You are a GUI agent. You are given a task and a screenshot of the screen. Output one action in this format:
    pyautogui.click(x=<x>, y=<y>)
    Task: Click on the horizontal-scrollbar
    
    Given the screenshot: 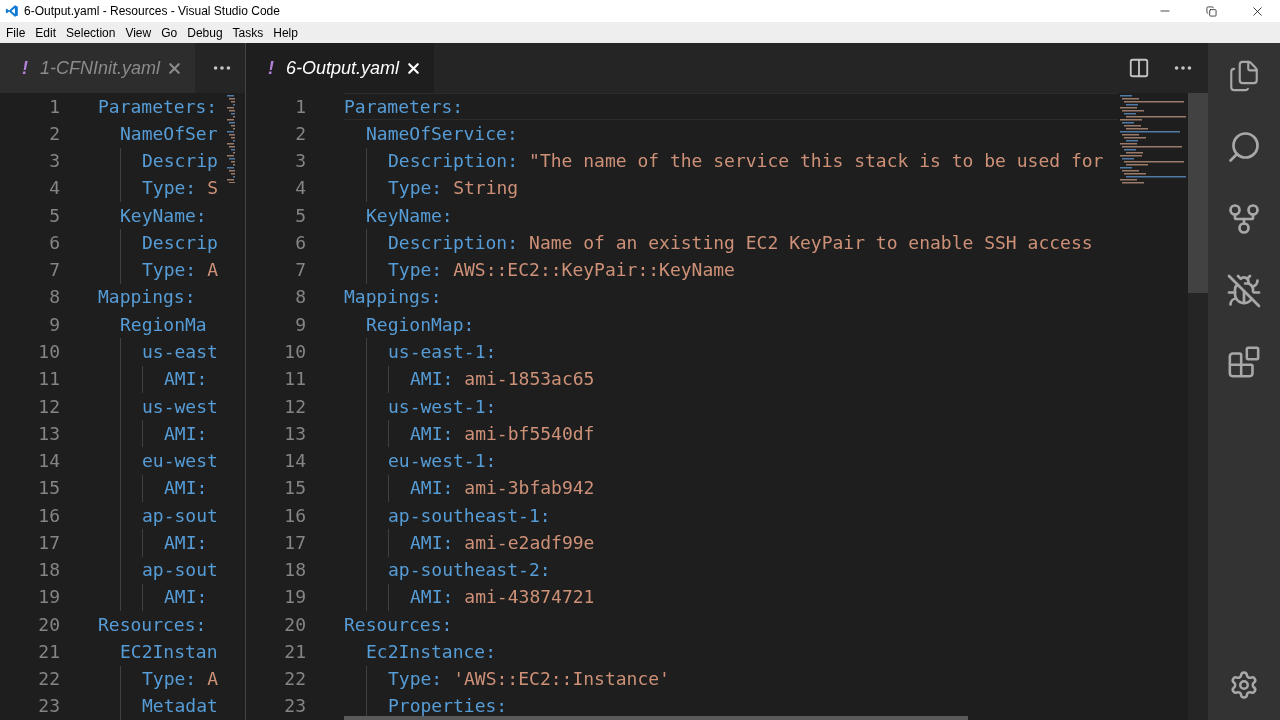 What is the action you would take?
    pyautogui.click(x=656, y=718)
    